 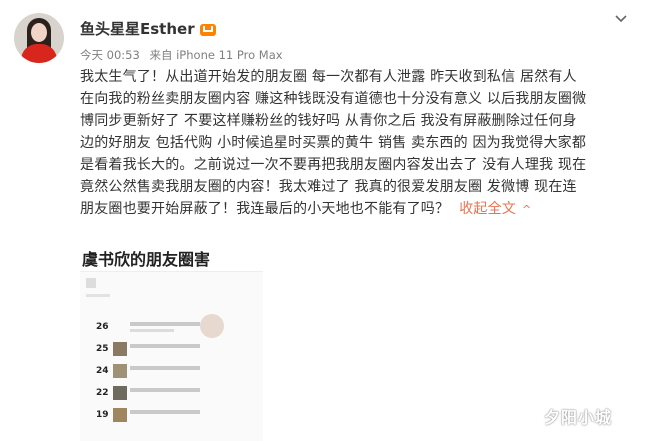 I want to click on post-line: 我太生气了！从出道开始发的朋友圈 每一次都有人泄露 昨天收到私信 居然有人, so click(x=328, y=77).